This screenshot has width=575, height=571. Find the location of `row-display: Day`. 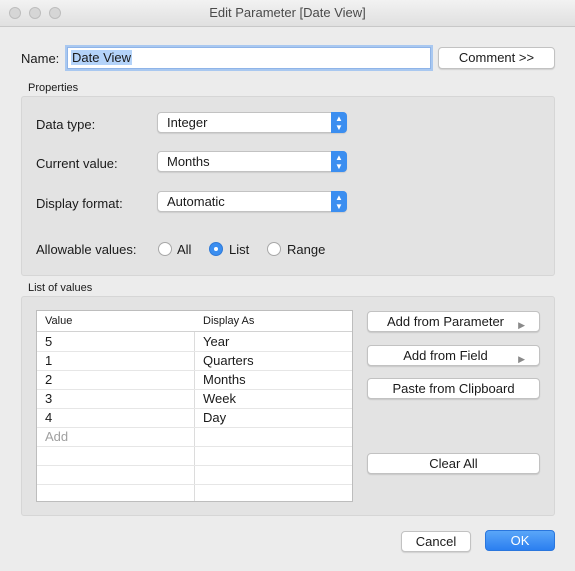

row-display: Day is located at coordinates (214, 417).